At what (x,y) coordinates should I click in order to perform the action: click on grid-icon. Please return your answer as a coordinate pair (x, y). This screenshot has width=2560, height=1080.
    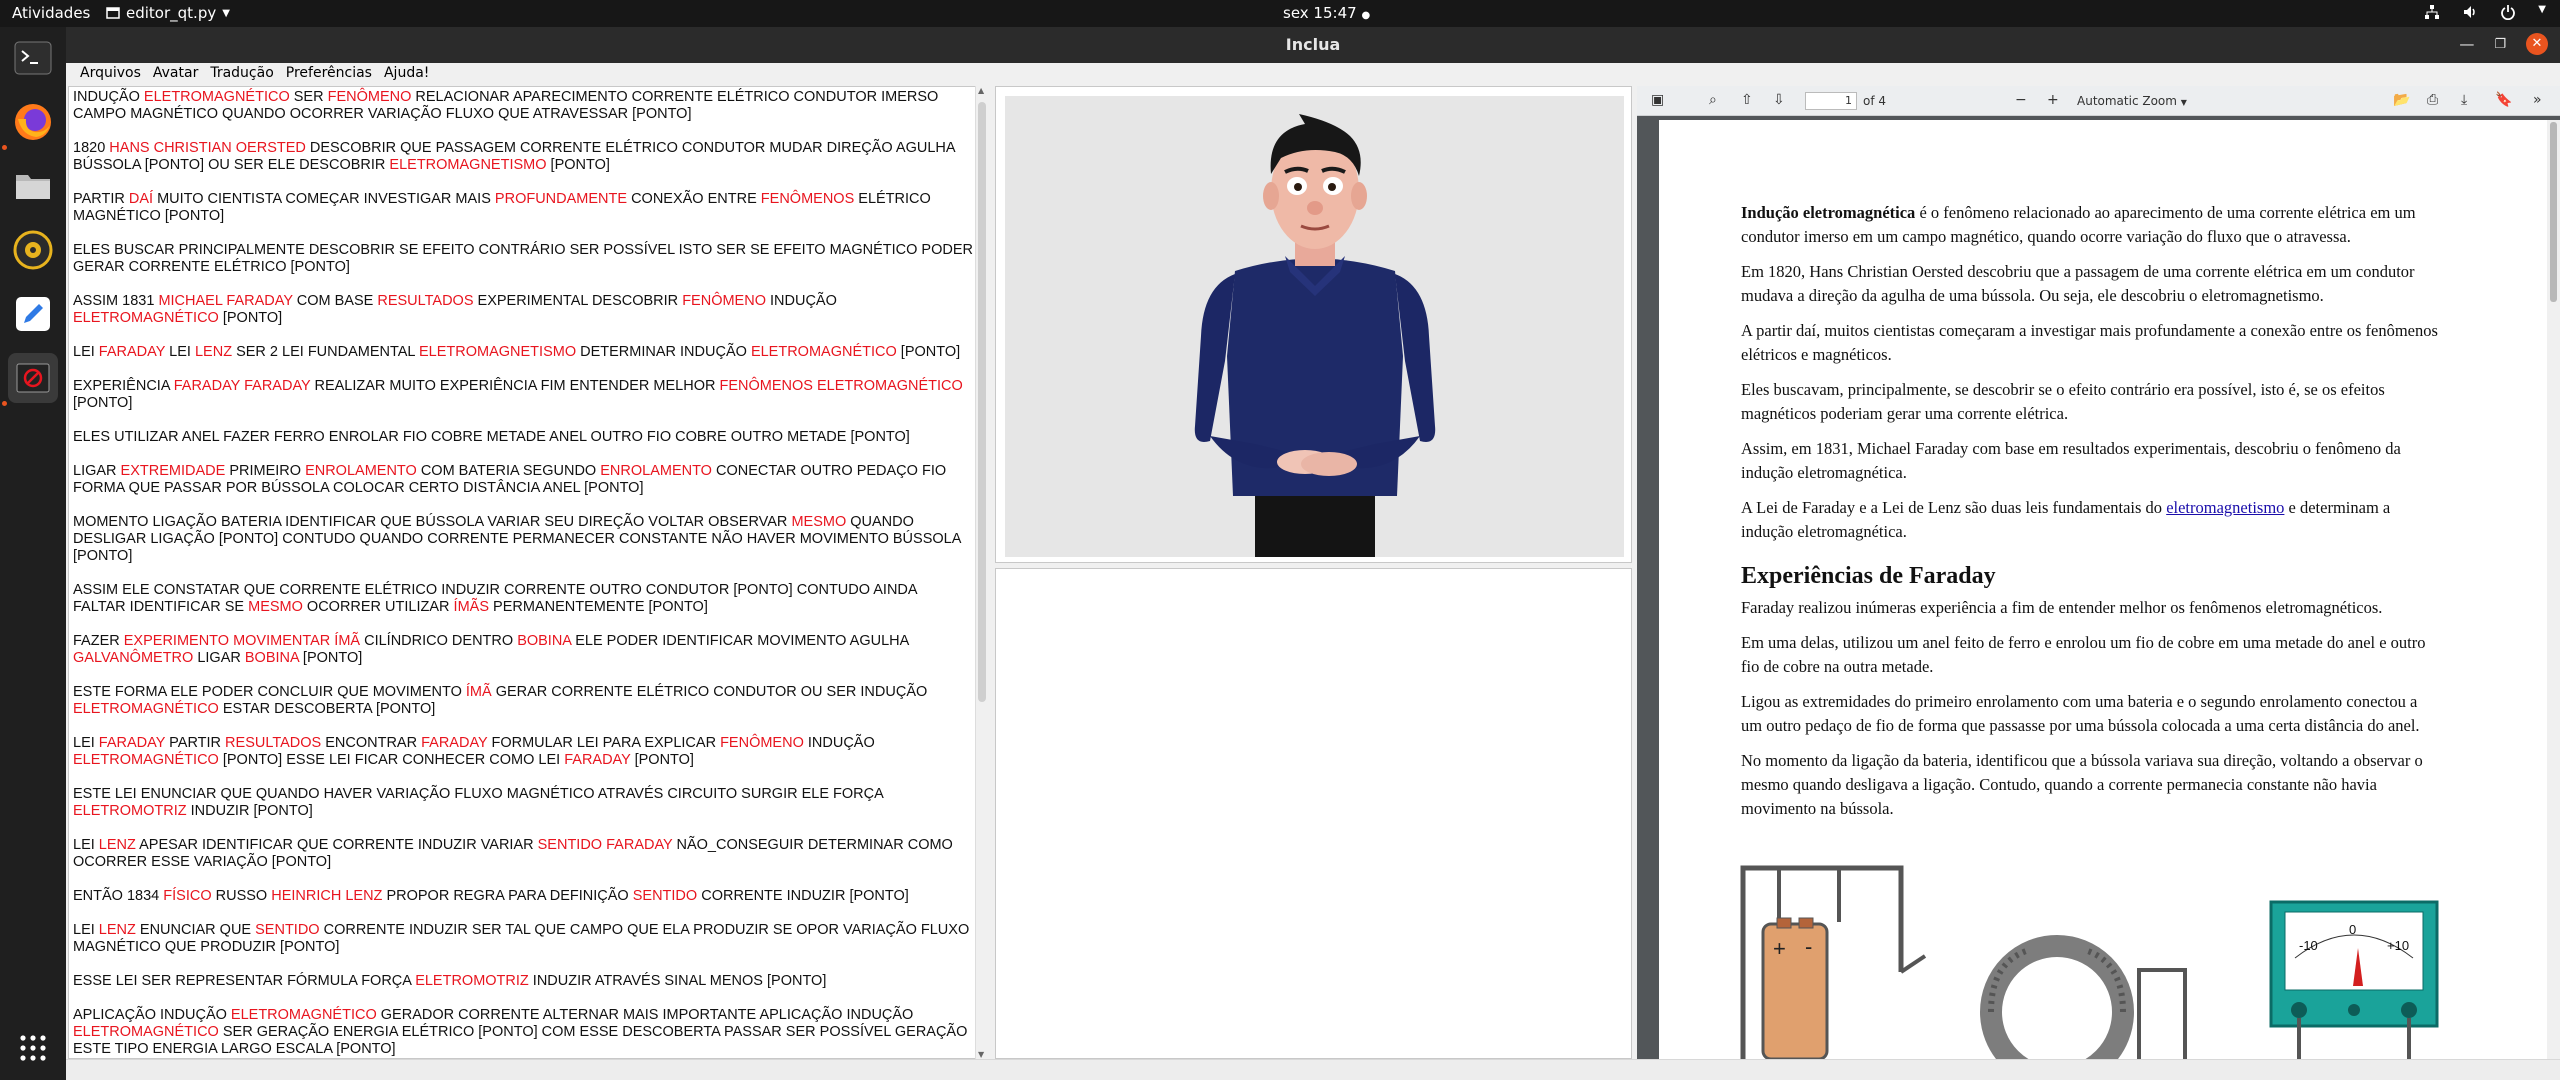
    Looking at the image, I should click on (33, 1048).